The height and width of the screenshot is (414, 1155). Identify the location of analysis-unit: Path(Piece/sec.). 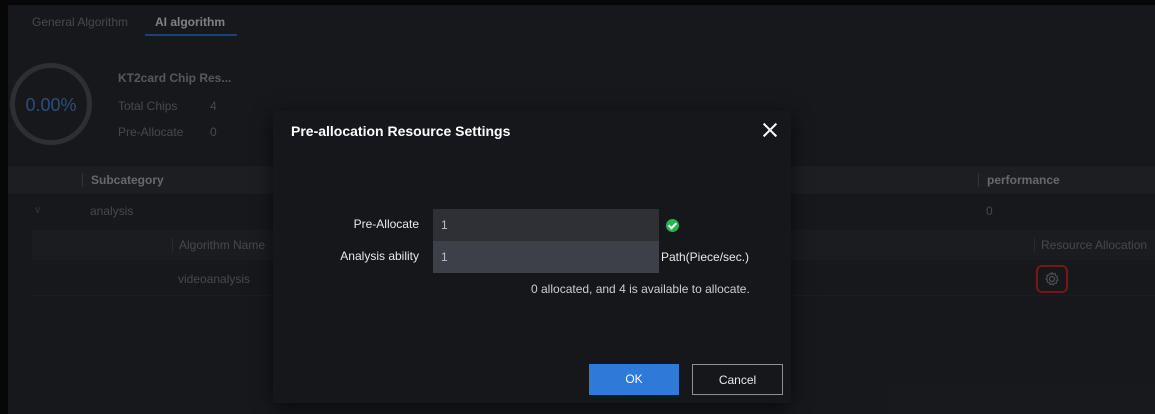
(705, 257).